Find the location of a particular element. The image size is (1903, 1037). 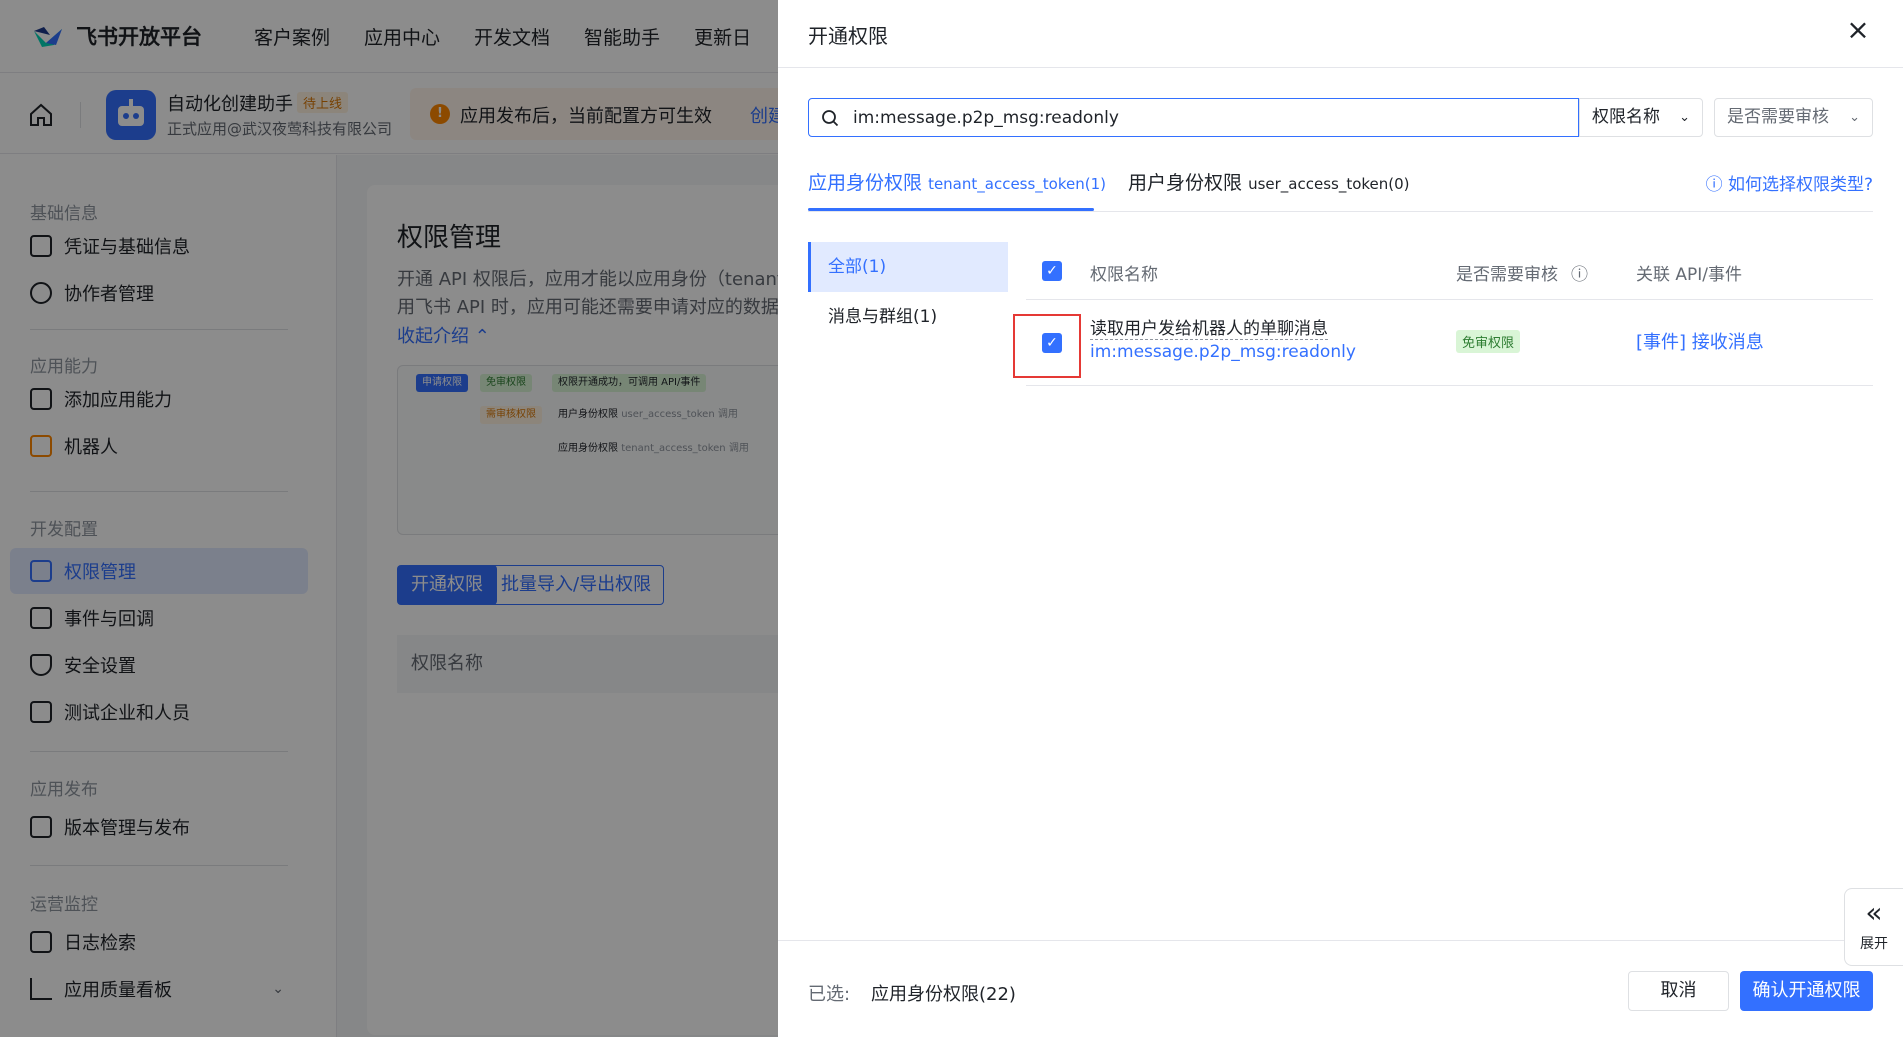

review-badge: 免审权限 is located at coordinates (1488, 341).